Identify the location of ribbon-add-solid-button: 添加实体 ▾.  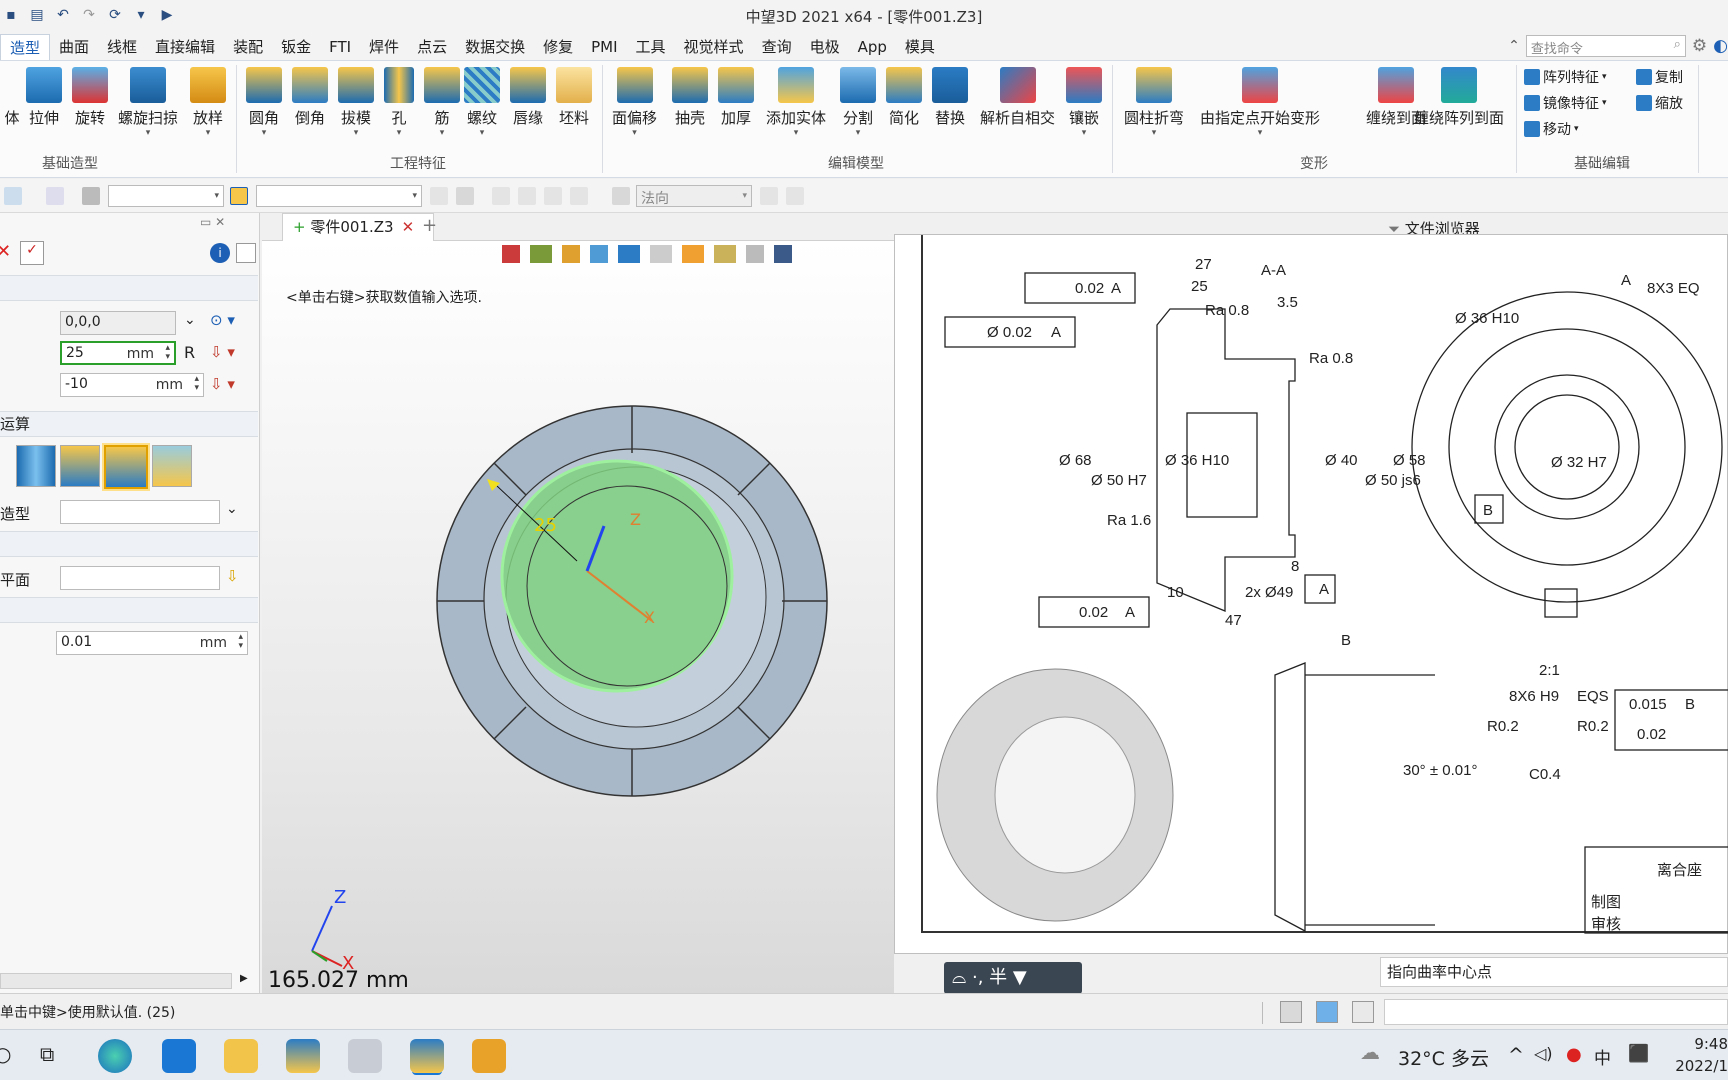
(796, 102).